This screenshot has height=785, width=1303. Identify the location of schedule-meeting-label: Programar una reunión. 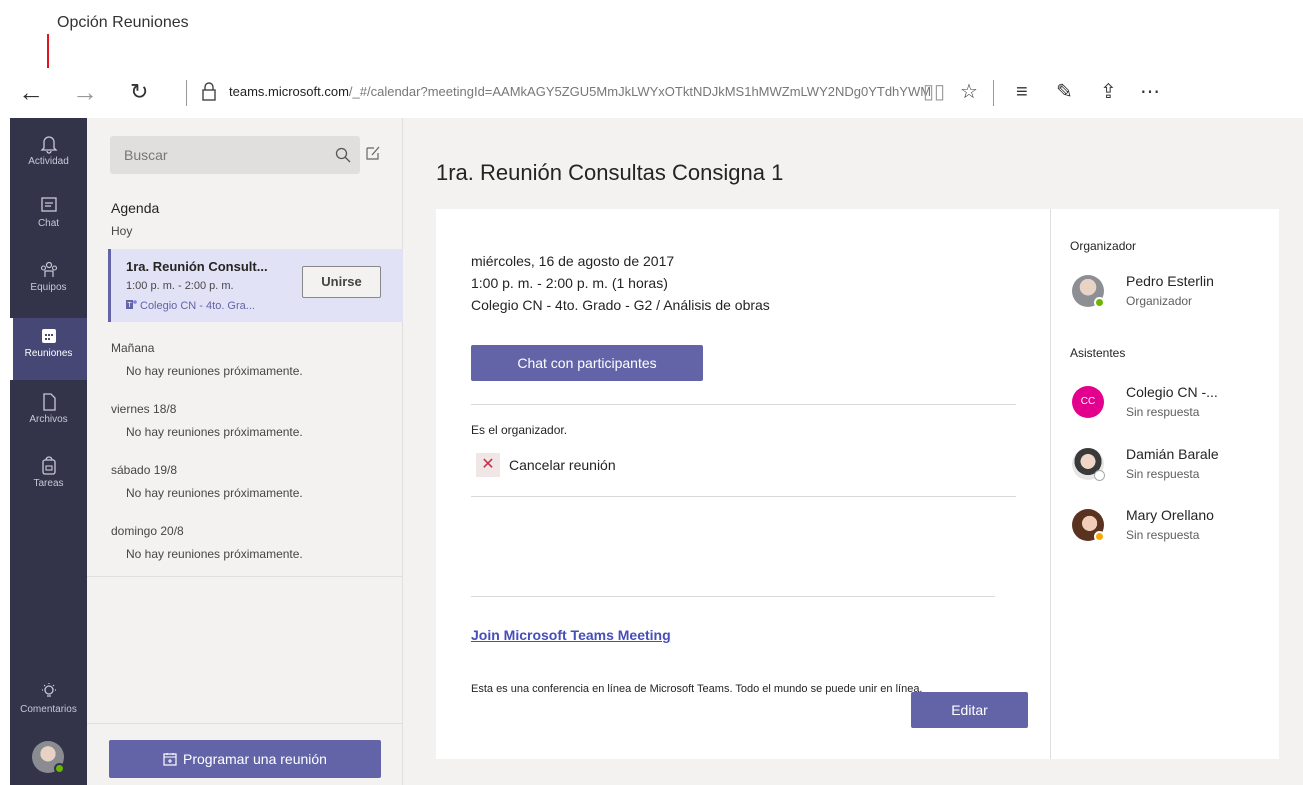
(255, 759).